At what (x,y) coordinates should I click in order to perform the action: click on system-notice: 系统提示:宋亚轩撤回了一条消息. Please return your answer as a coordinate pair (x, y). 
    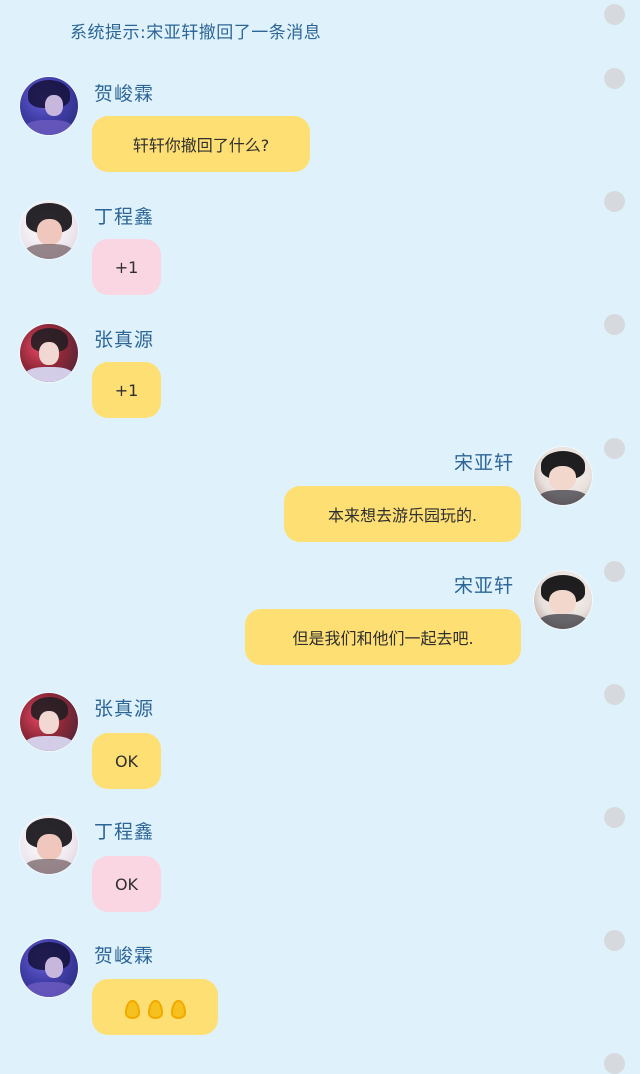
    Looking at the image, I should click on (196, 33).